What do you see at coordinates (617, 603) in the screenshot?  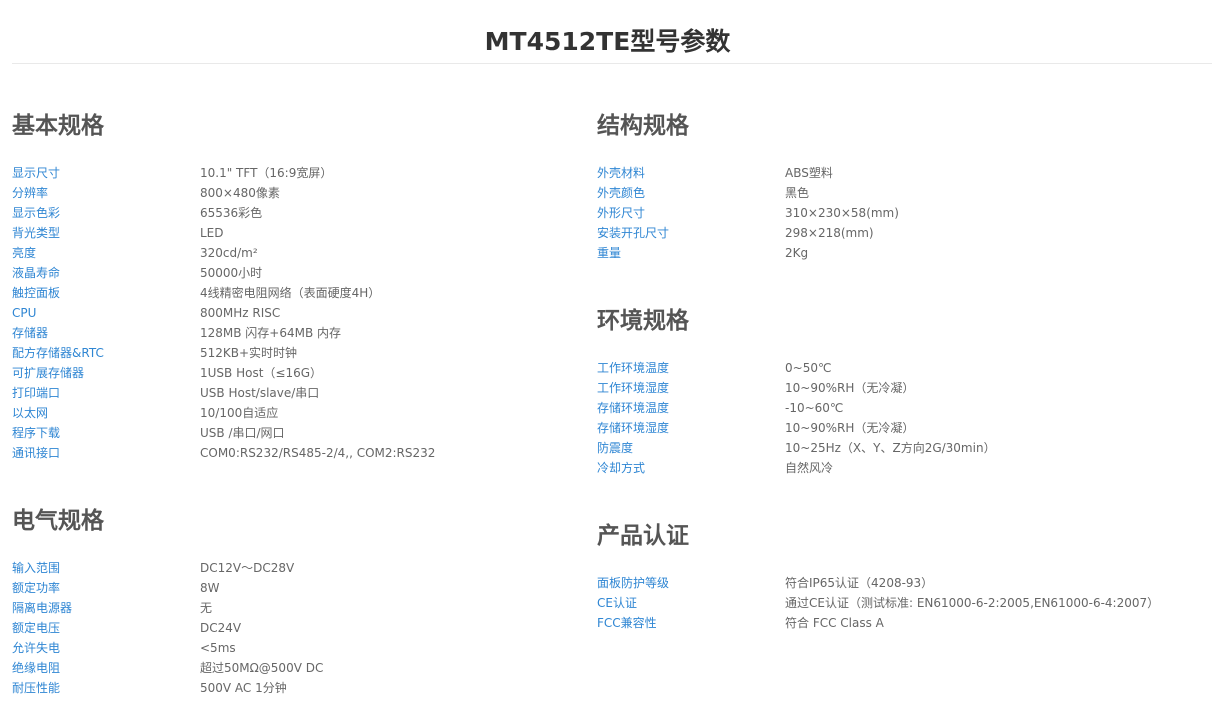 I see `spec-label: CE认证` at bounding box center [617, 603].